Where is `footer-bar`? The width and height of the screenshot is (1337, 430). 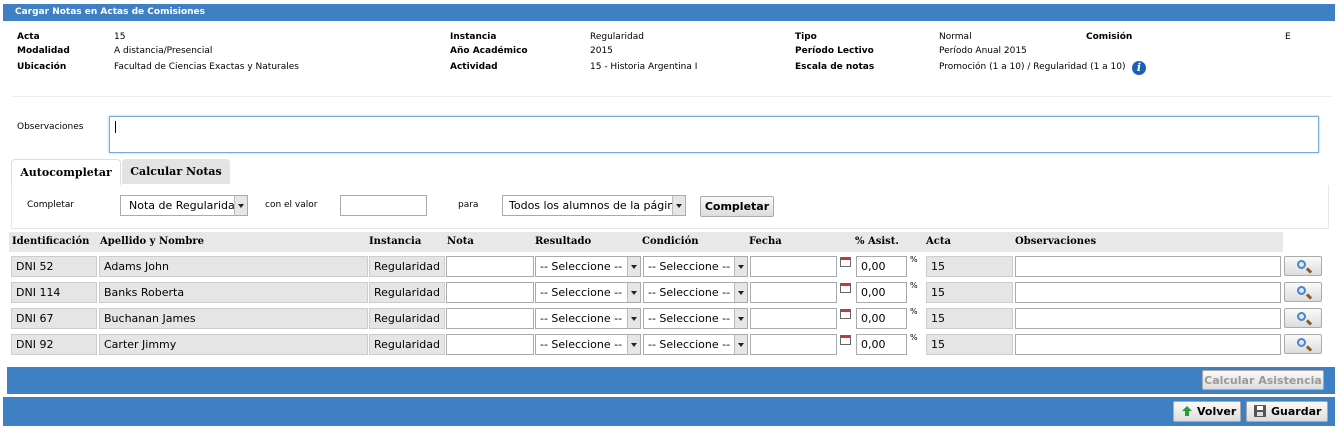
footer-bar is located at coordinates (669, 411).